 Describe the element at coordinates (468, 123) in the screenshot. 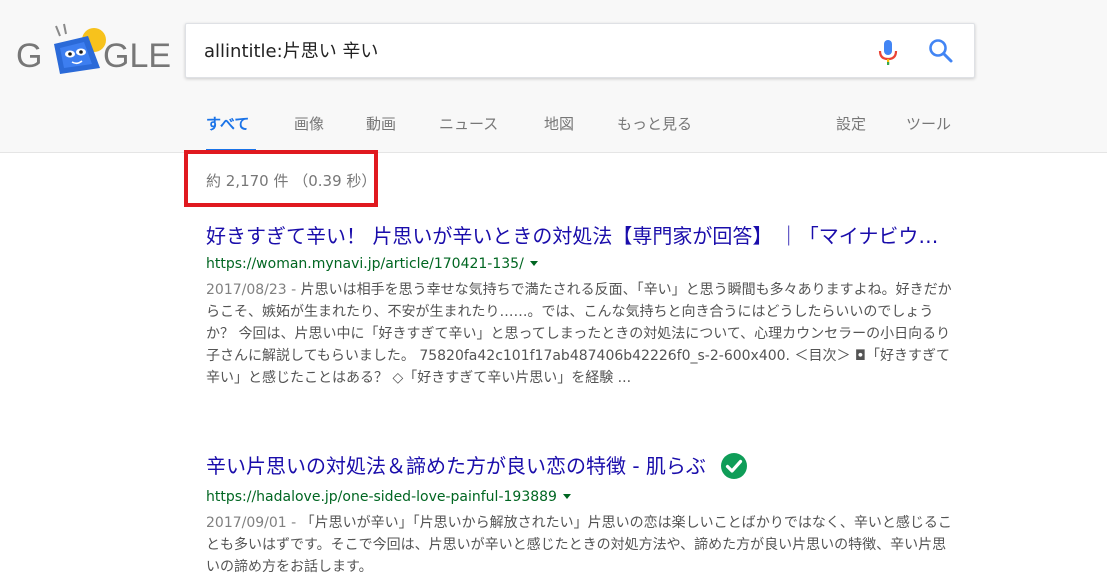

I see `tab-news: ニュース` at that location.